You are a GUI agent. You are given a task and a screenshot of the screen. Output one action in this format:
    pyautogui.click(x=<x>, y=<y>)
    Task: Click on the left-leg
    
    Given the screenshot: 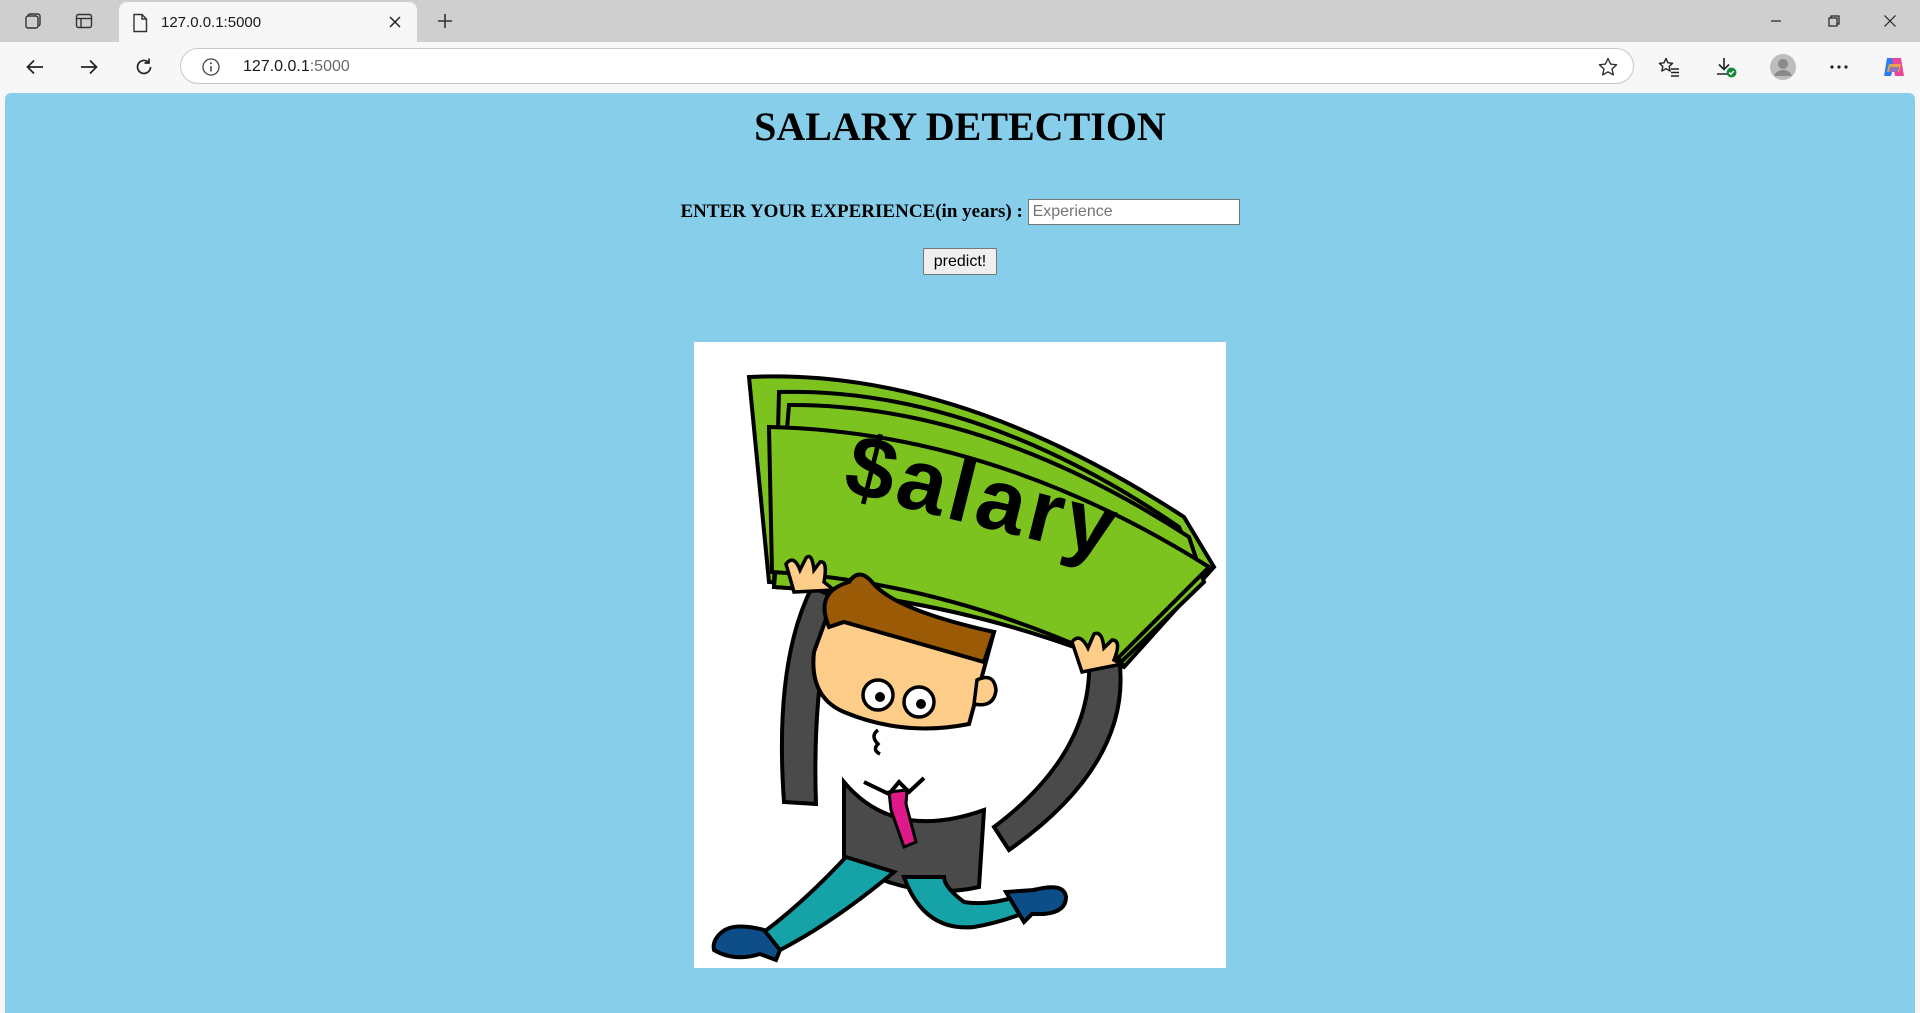 What is the action you would take?
    pyautogui.click(x=830, y=903)
    